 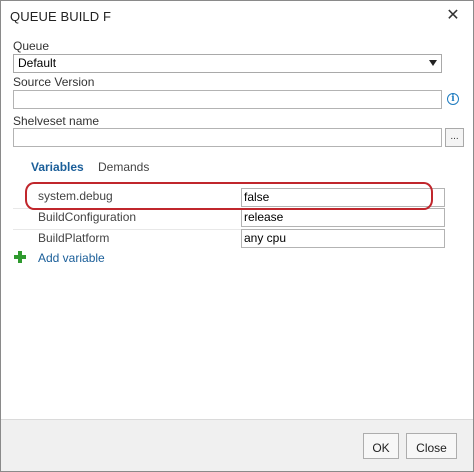 What do you see at coordinates (37, 63) in the screenshot?
I see `queue-selected-value: Default` at bounding box center [37, 63].